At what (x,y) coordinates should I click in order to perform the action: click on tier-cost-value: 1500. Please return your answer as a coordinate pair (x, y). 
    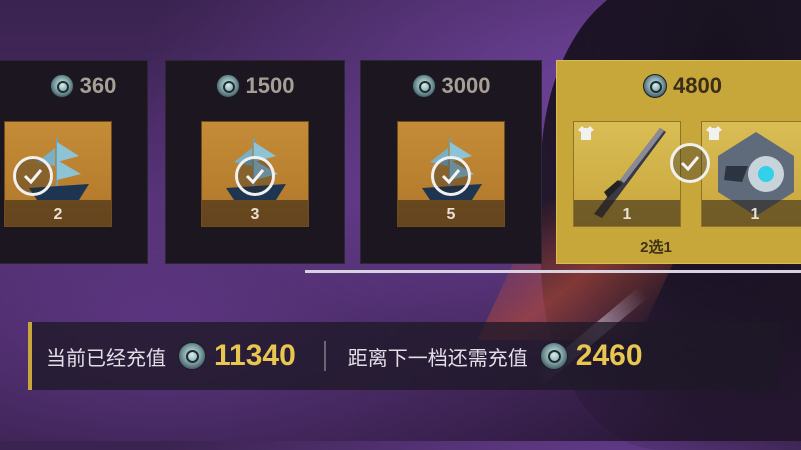
    Looking at the image, I should click on (270, 85).